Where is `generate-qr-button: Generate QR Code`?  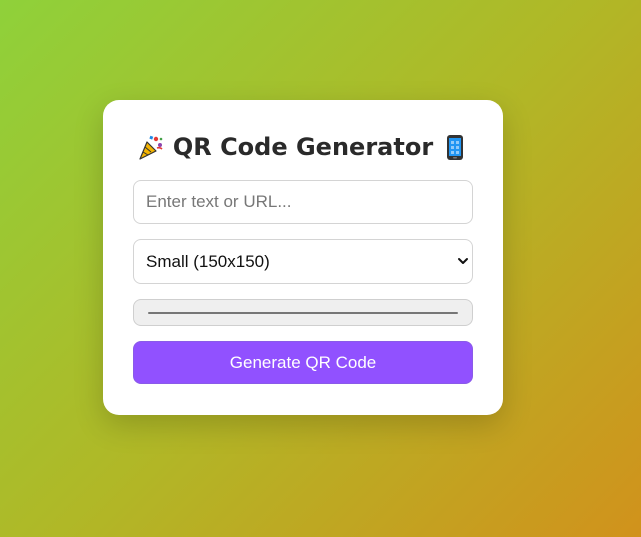
generate-qr-button: Generate QR Code is located at coordinates (303, 362).